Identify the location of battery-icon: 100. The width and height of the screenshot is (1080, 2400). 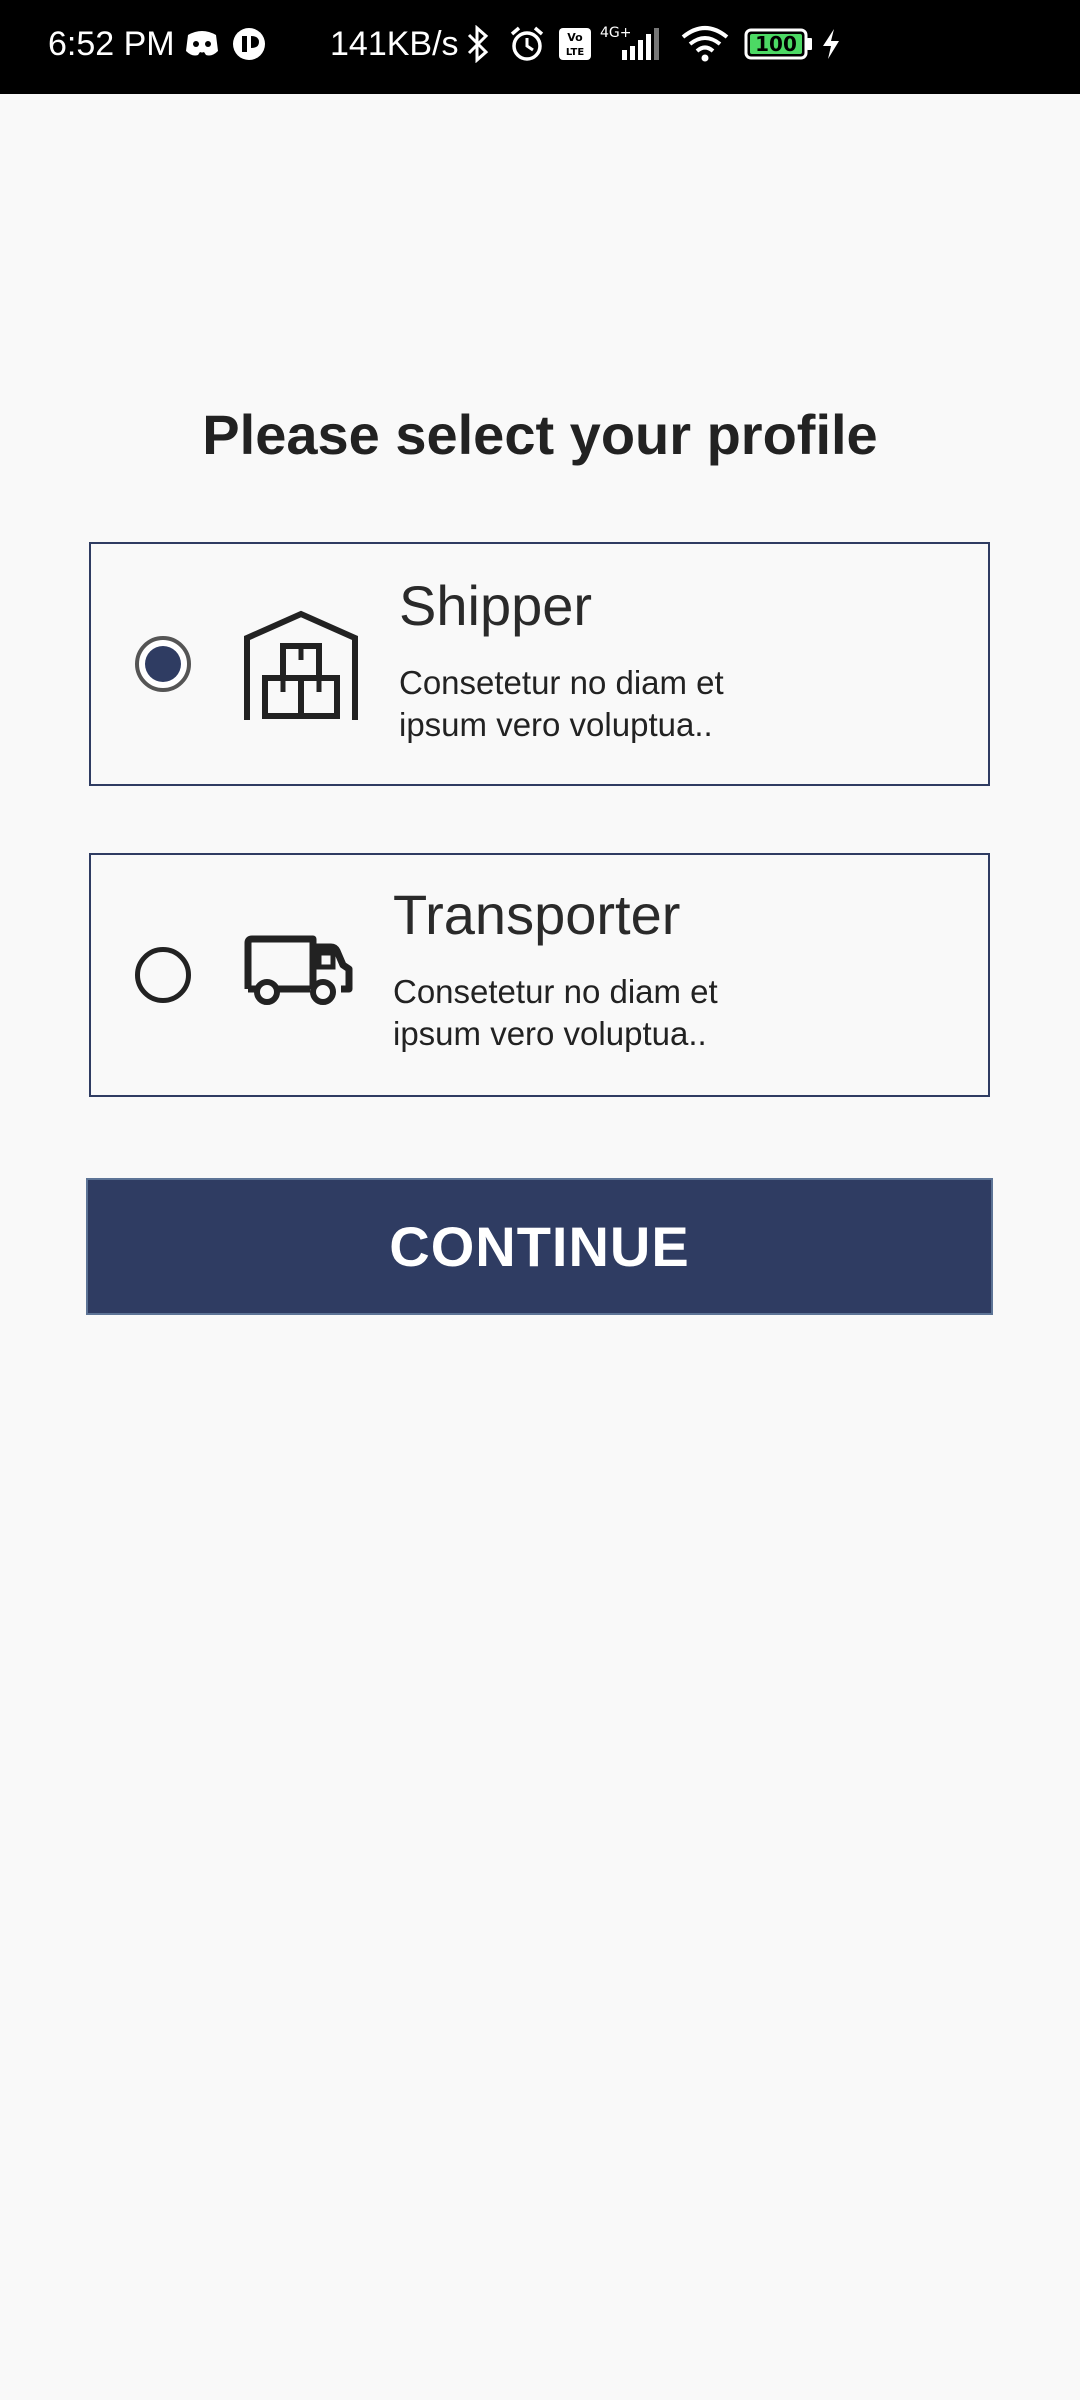
(778, 44).